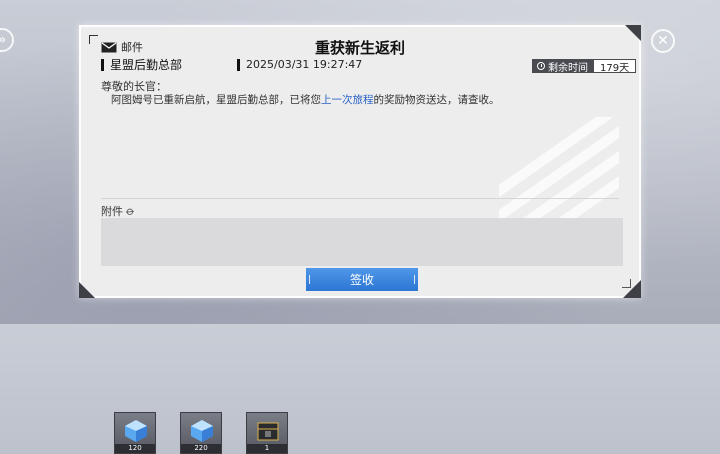 The image size is (720, 454). What do you see at coordinates (201, 448) in the screenshot?
I see `attachment-count: 220` at bounding box center [201, 448].